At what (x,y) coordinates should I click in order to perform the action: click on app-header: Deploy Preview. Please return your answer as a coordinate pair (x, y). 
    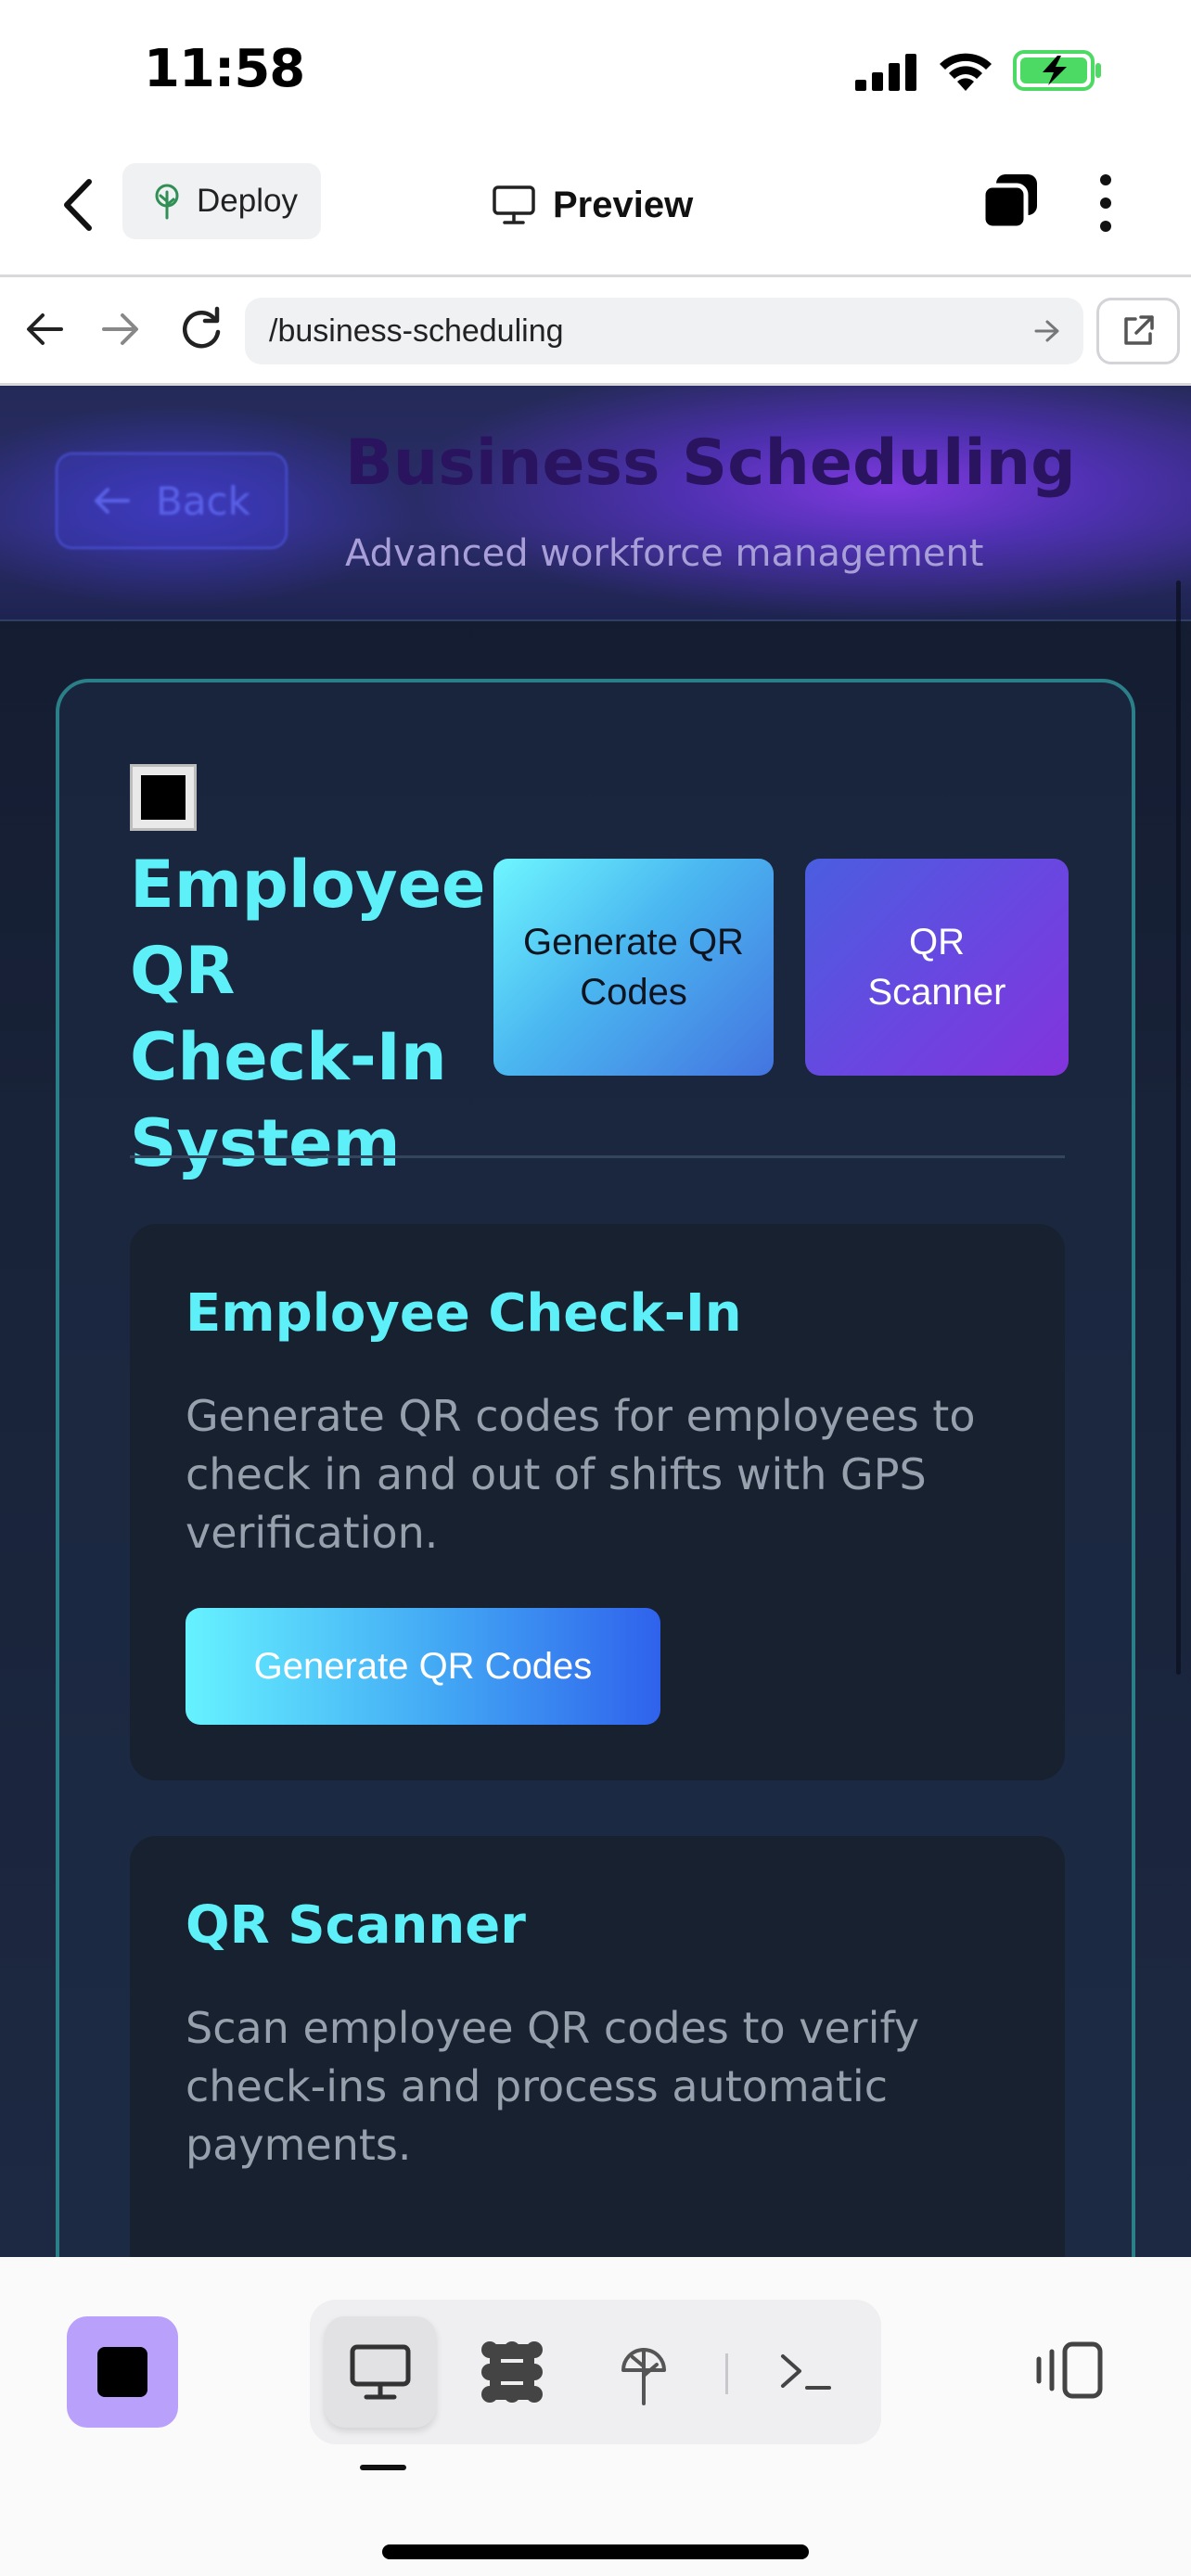
    Looking at the image, I should click on (595, 207).